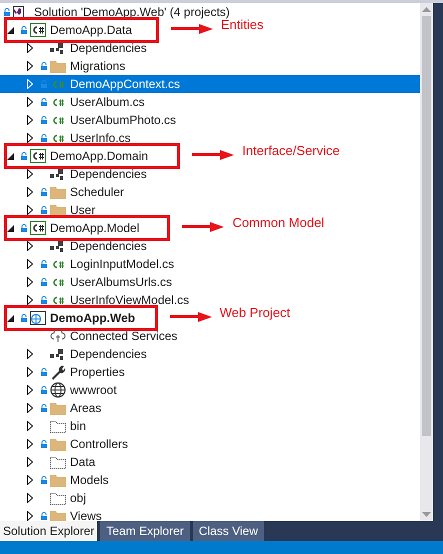 This screenshot has height=554, width=443. I want to click on scrollbar, so click(426, 262).